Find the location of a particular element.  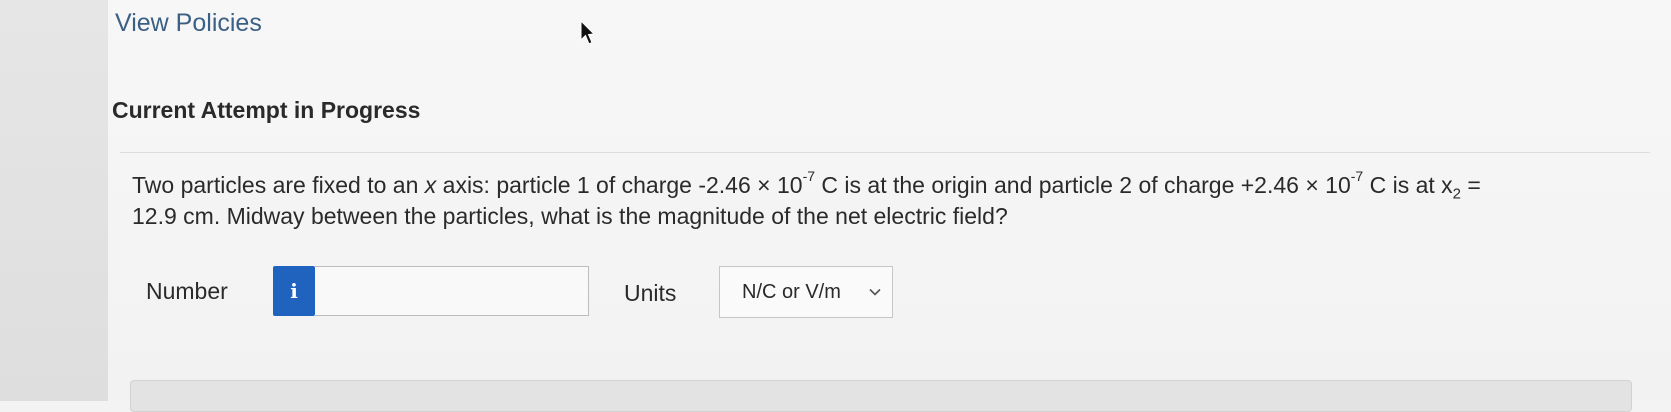

mouse-pointer-icon is located at coordinates (587, 32).